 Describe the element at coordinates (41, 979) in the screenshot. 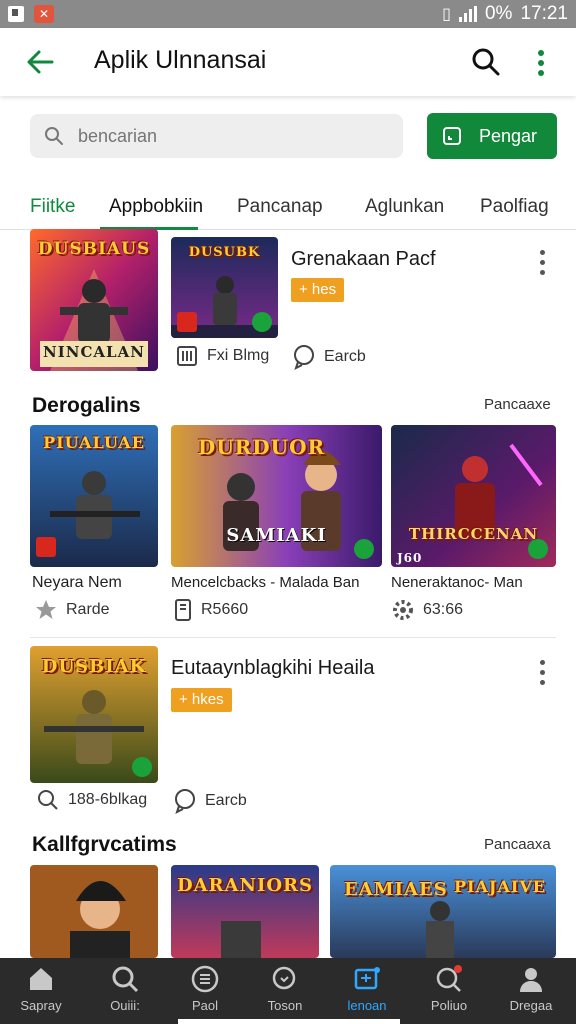

I see `home-icon` at that location.